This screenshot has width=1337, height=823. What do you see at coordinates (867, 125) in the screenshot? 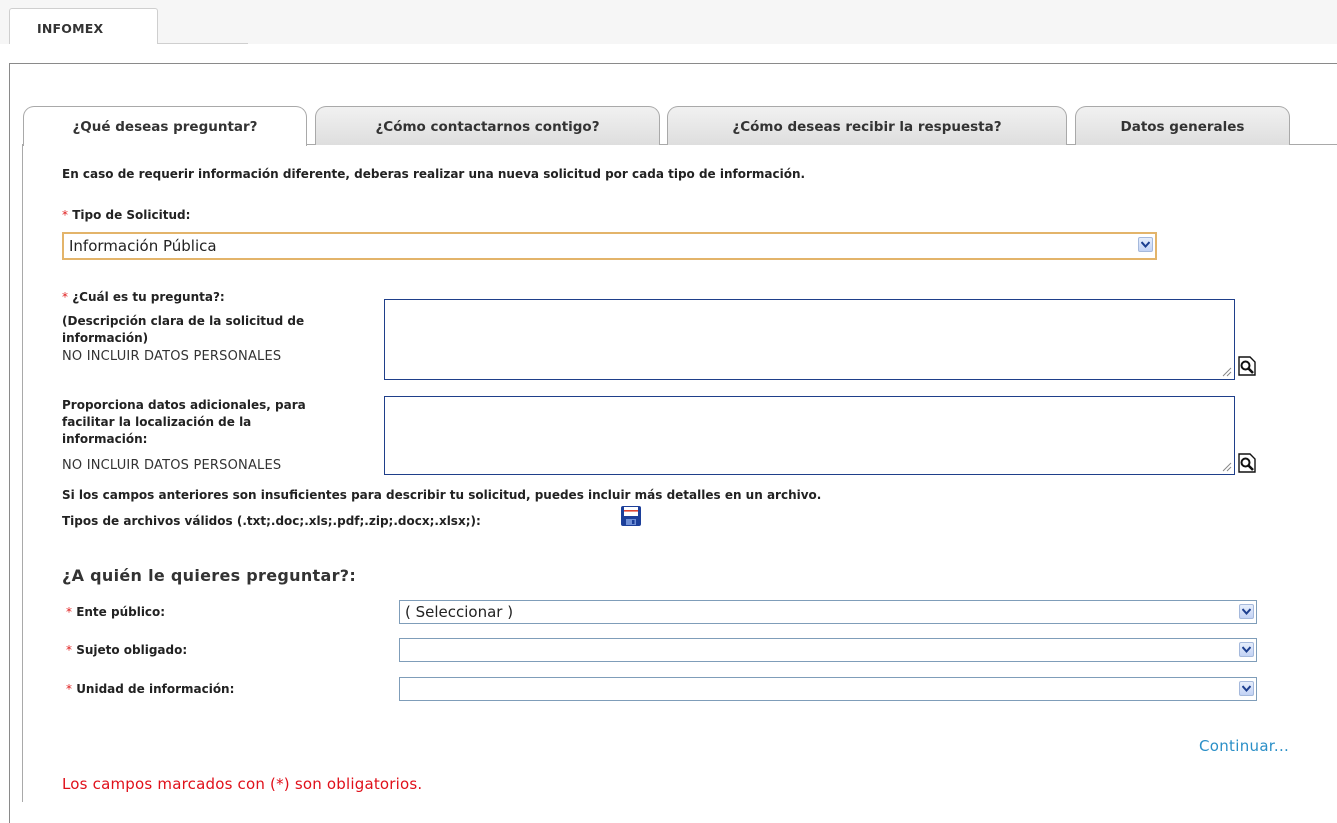
I see `tab-como-recibir-respuesta: ¿Cómo deseas recibir la respuesta?` at bounding box center [867, 125].